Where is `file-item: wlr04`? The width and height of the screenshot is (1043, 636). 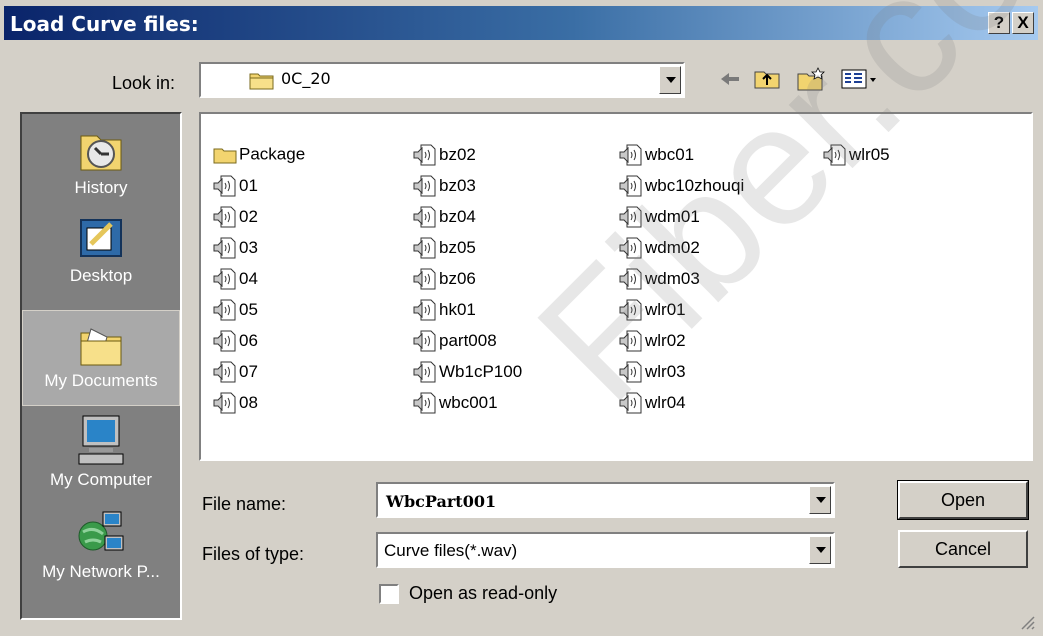 file-item: wlr04 is located at coordinates (652, 405).